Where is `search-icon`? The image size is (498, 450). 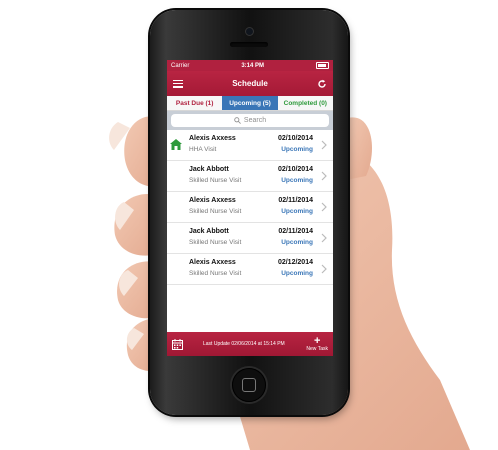 search-icon is located at coordinates (237, 120).